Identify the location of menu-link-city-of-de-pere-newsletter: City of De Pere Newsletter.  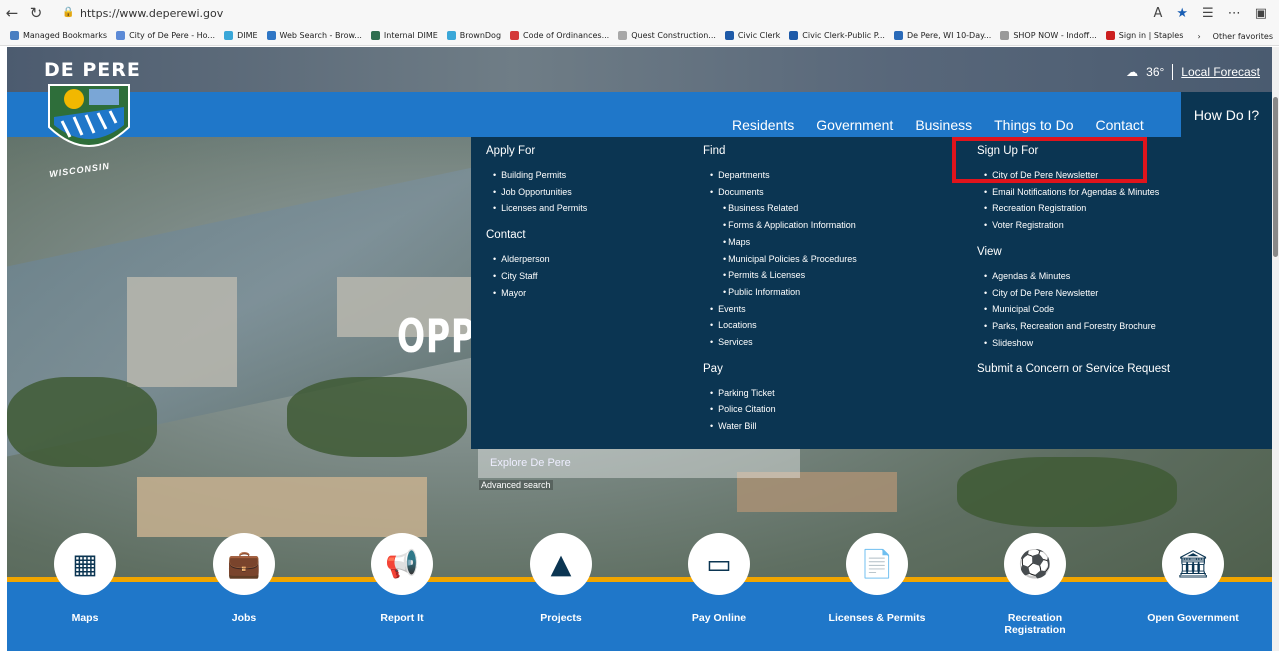
(1073, 293).